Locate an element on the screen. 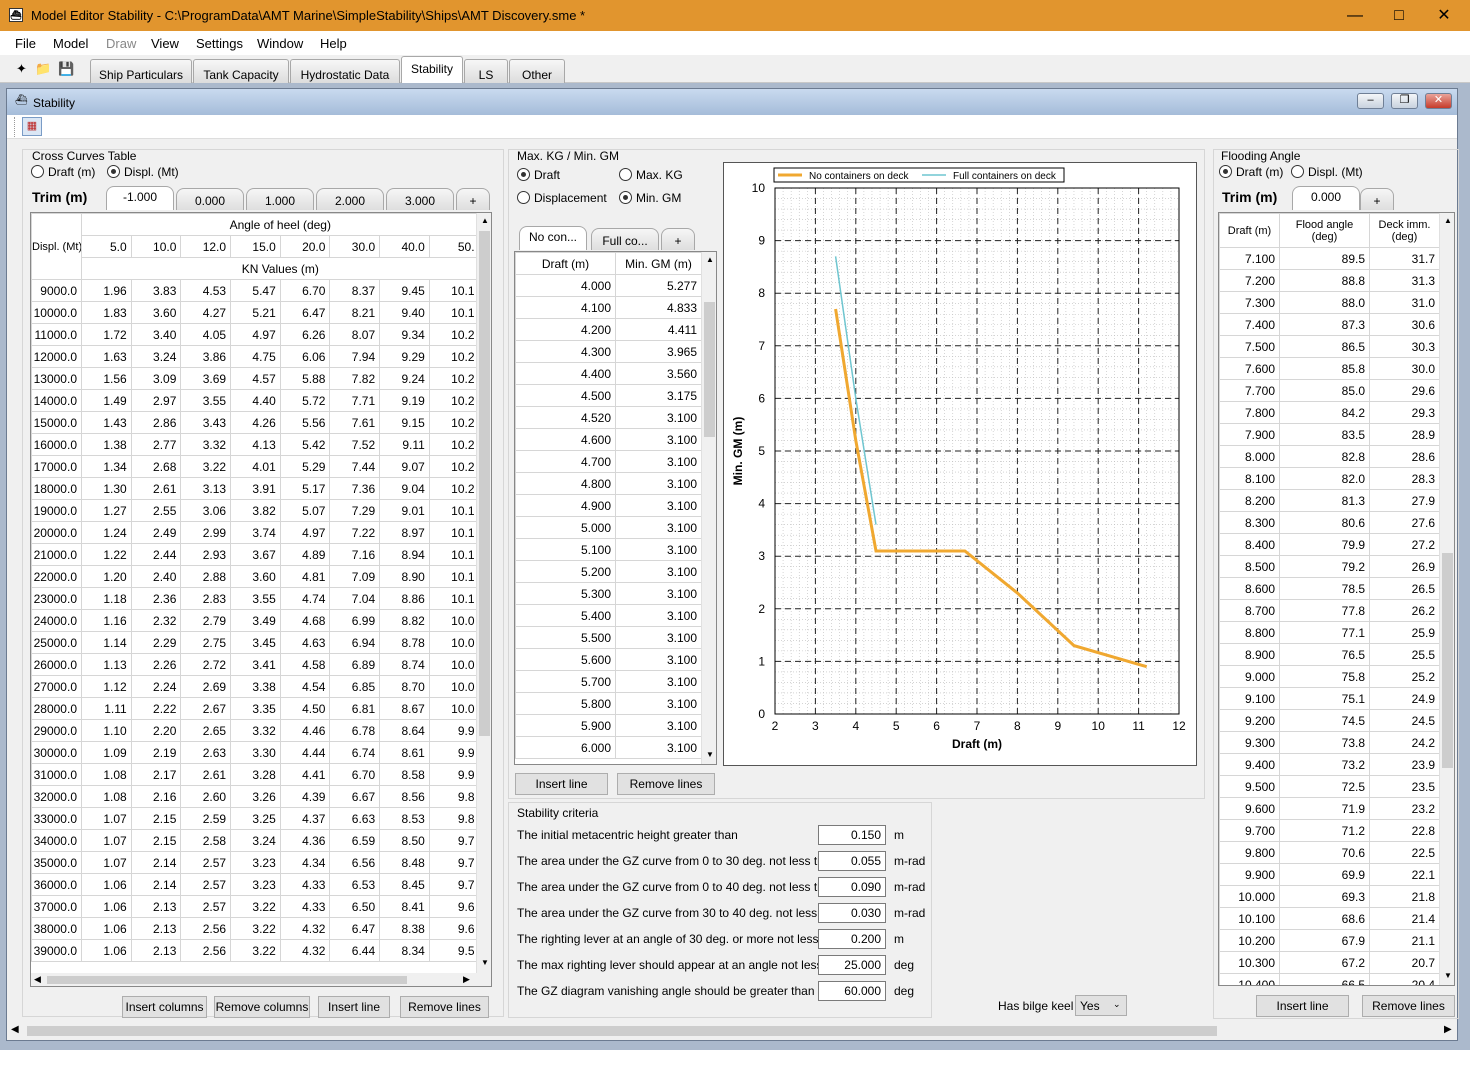 Image resolution: width=1484 pixels, height=1066 pixels. flood-angle-cell: 74.5 is located at coordinates (1324, 720).